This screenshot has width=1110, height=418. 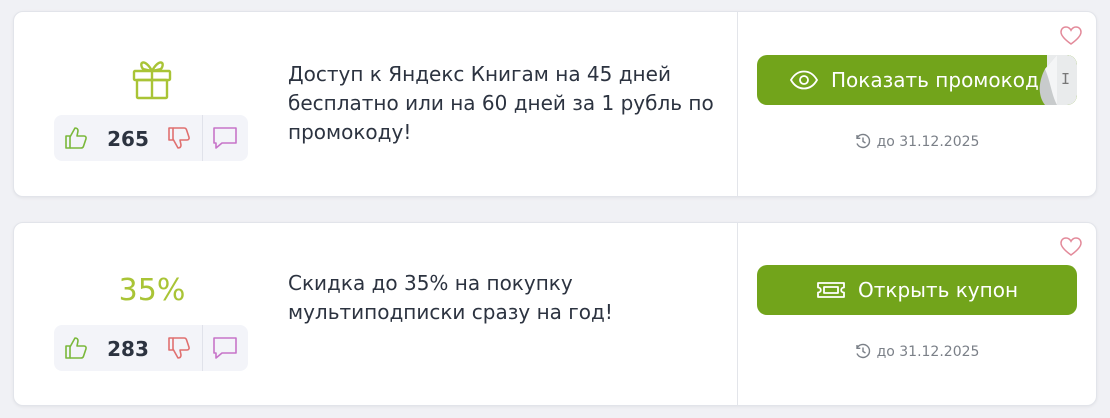 I want to click on vote-count: 283, so click(x=128, y=349).